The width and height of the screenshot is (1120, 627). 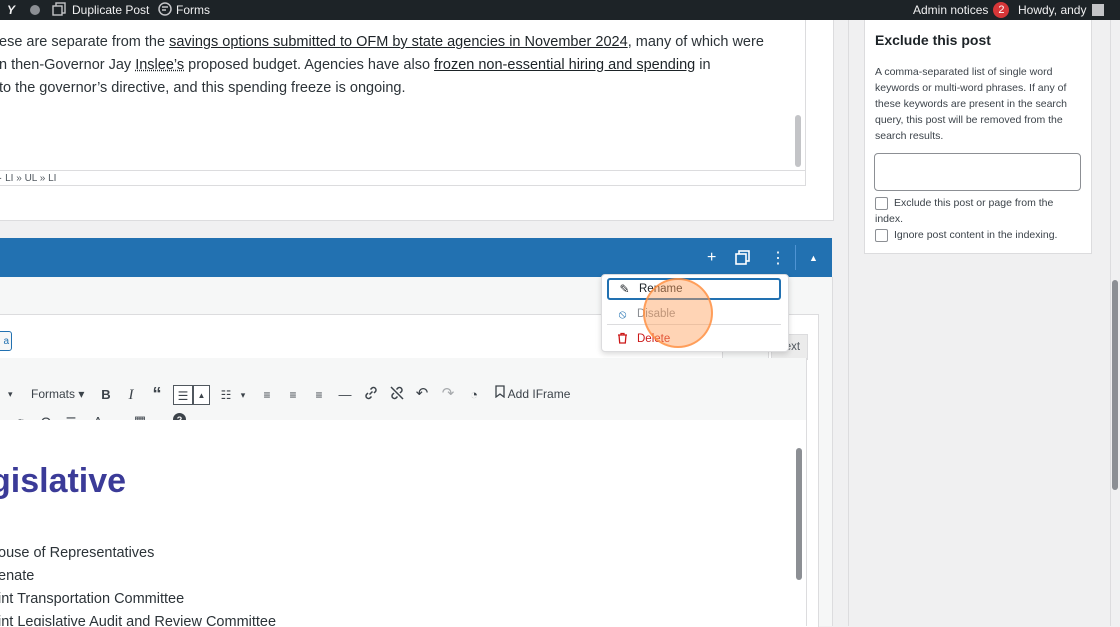 I want to click on paragraph-dropdown-arrow: ▾, so click(x=10, y=394).